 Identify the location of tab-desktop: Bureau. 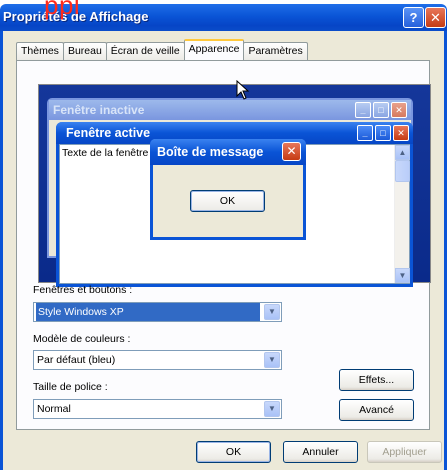
(84, 51).